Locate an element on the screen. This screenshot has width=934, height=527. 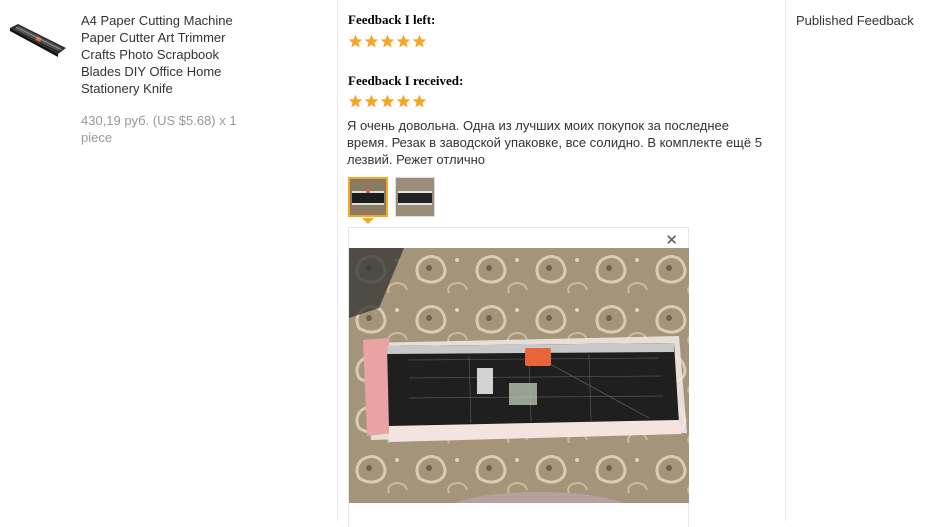
published-feedback-status: Published Feedback is located at coordinates (855, 20).